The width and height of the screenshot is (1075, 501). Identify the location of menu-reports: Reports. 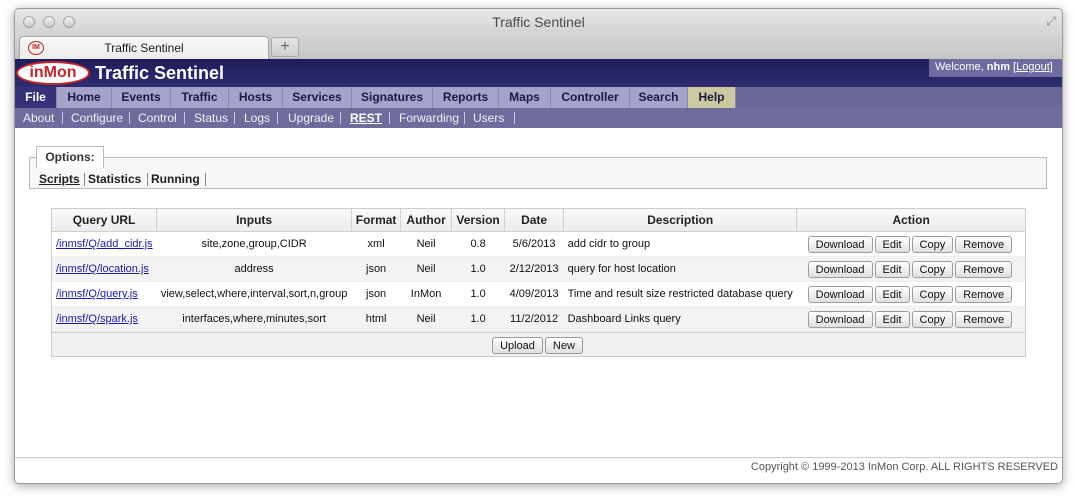
(466, 97).